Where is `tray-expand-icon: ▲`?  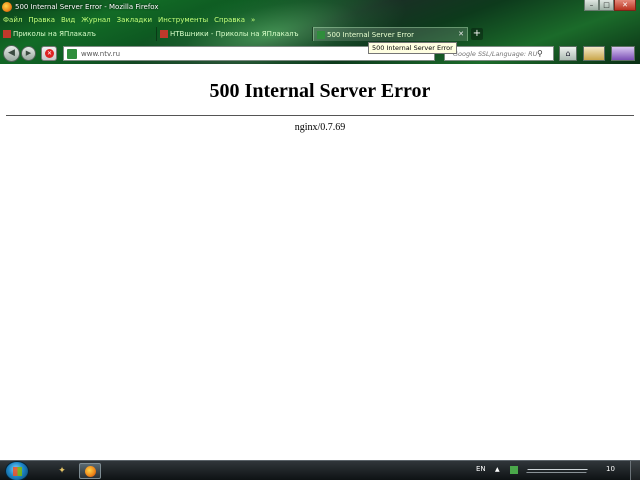 tray-expand-icon: ▲ is located at coordinates (497, 469).